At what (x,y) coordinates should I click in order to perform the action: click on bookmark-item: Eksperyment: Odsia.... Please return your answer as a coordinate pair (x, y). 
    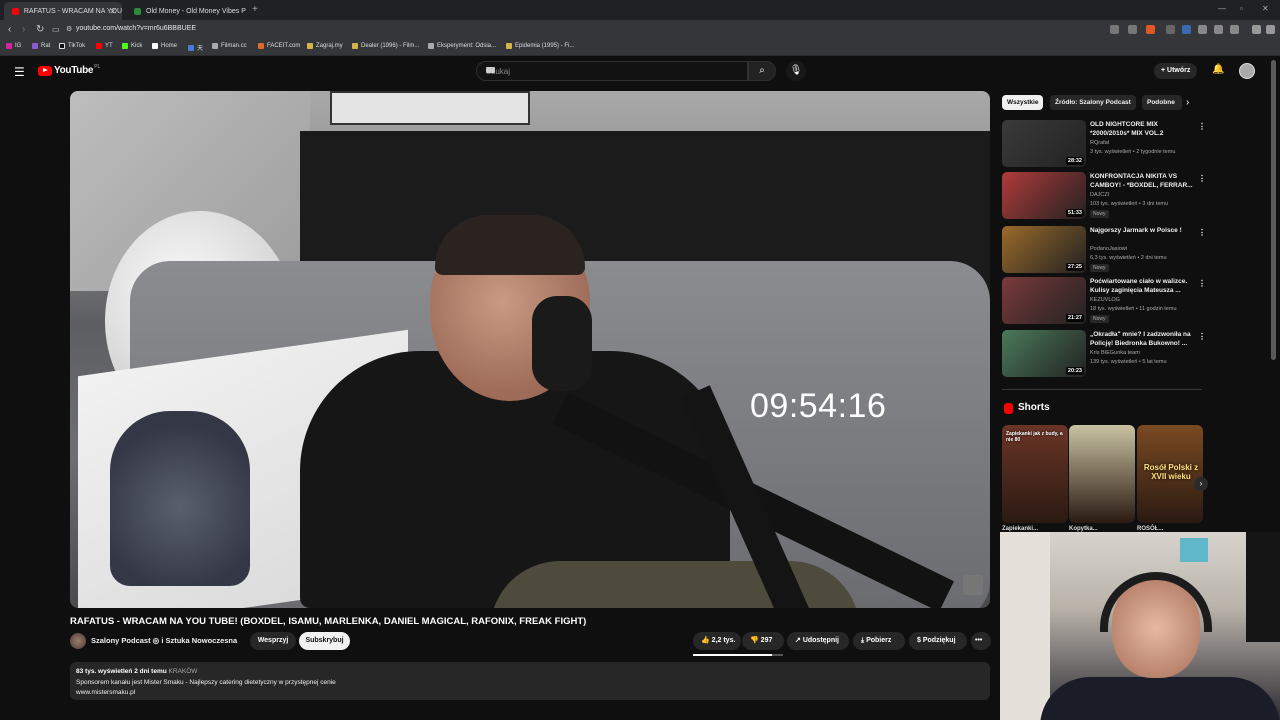
    Looking at the image, I should click on (462, 46).